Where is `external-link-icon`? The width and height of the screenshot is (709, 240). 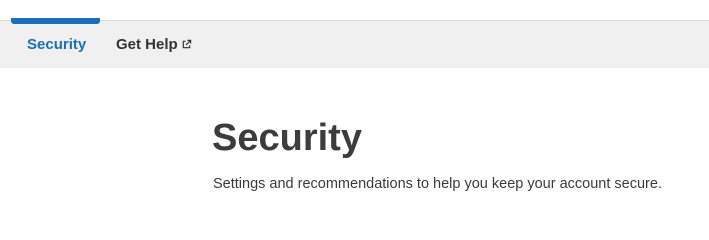 external-link-icon is located at coordinates (186, 44).